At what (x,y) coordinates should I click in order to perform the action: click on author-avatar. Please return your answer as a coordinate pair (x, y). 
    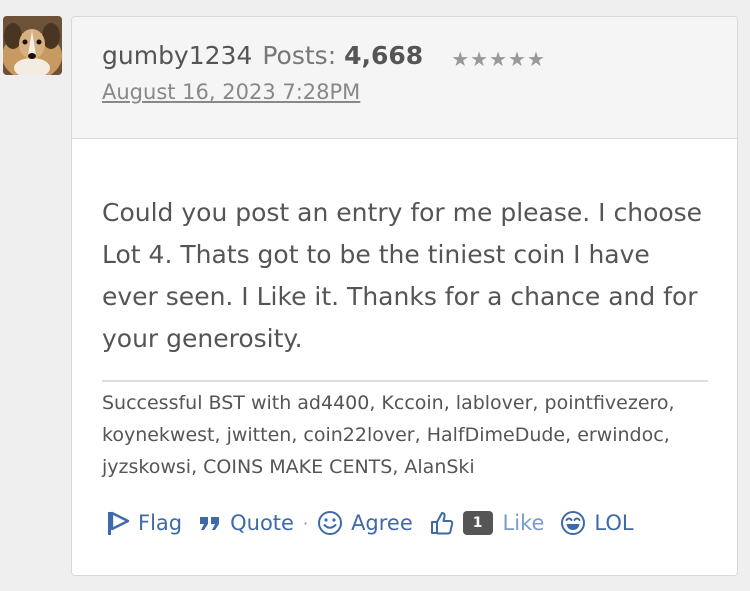
    Looking at the image, I should click on (32, 45).